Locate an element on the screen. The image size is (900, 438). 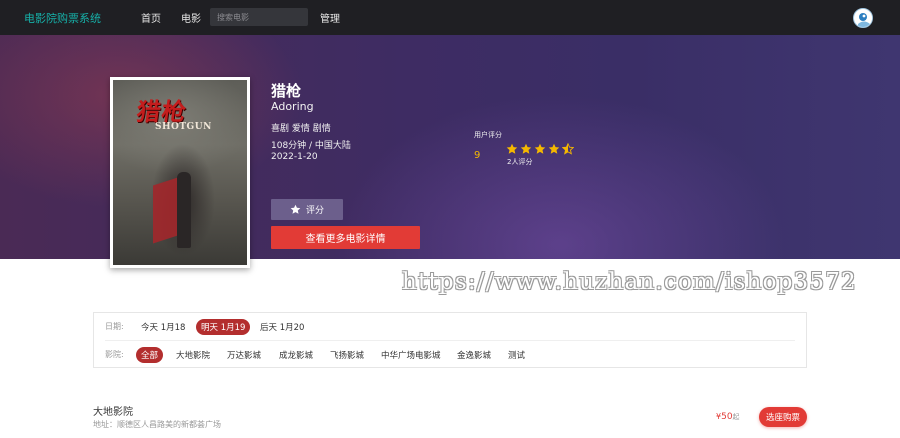
movie-release-date: 2022-1-20 is located at coordinates (294, 157).